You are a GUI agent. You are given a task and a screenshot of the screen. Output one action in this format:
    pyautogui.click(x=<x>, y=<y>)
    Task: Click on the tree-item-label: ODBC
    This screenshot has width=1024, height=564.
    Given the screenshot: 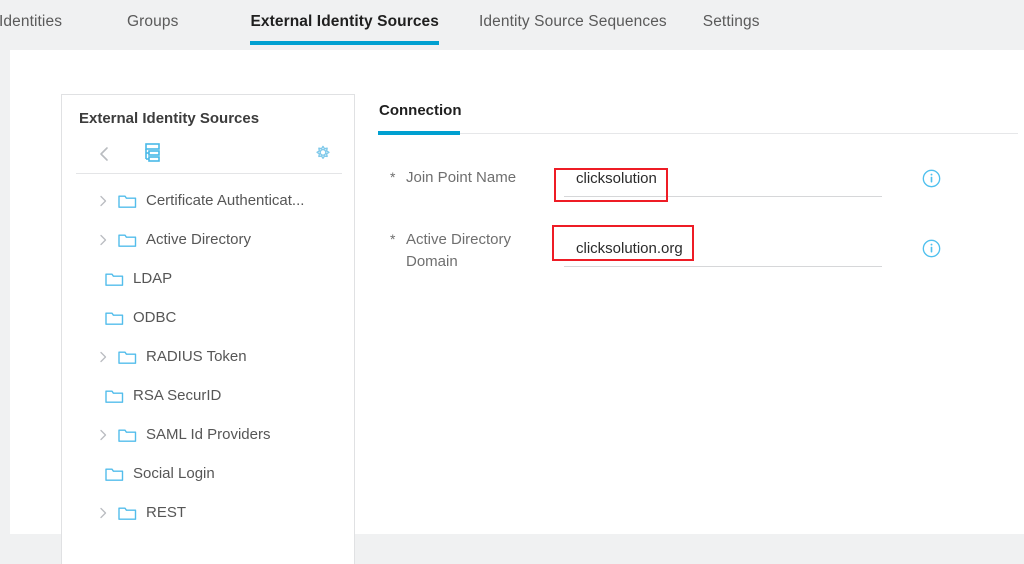 What is the action you would take?
    pyautogui.click(x=155, y=317)
    